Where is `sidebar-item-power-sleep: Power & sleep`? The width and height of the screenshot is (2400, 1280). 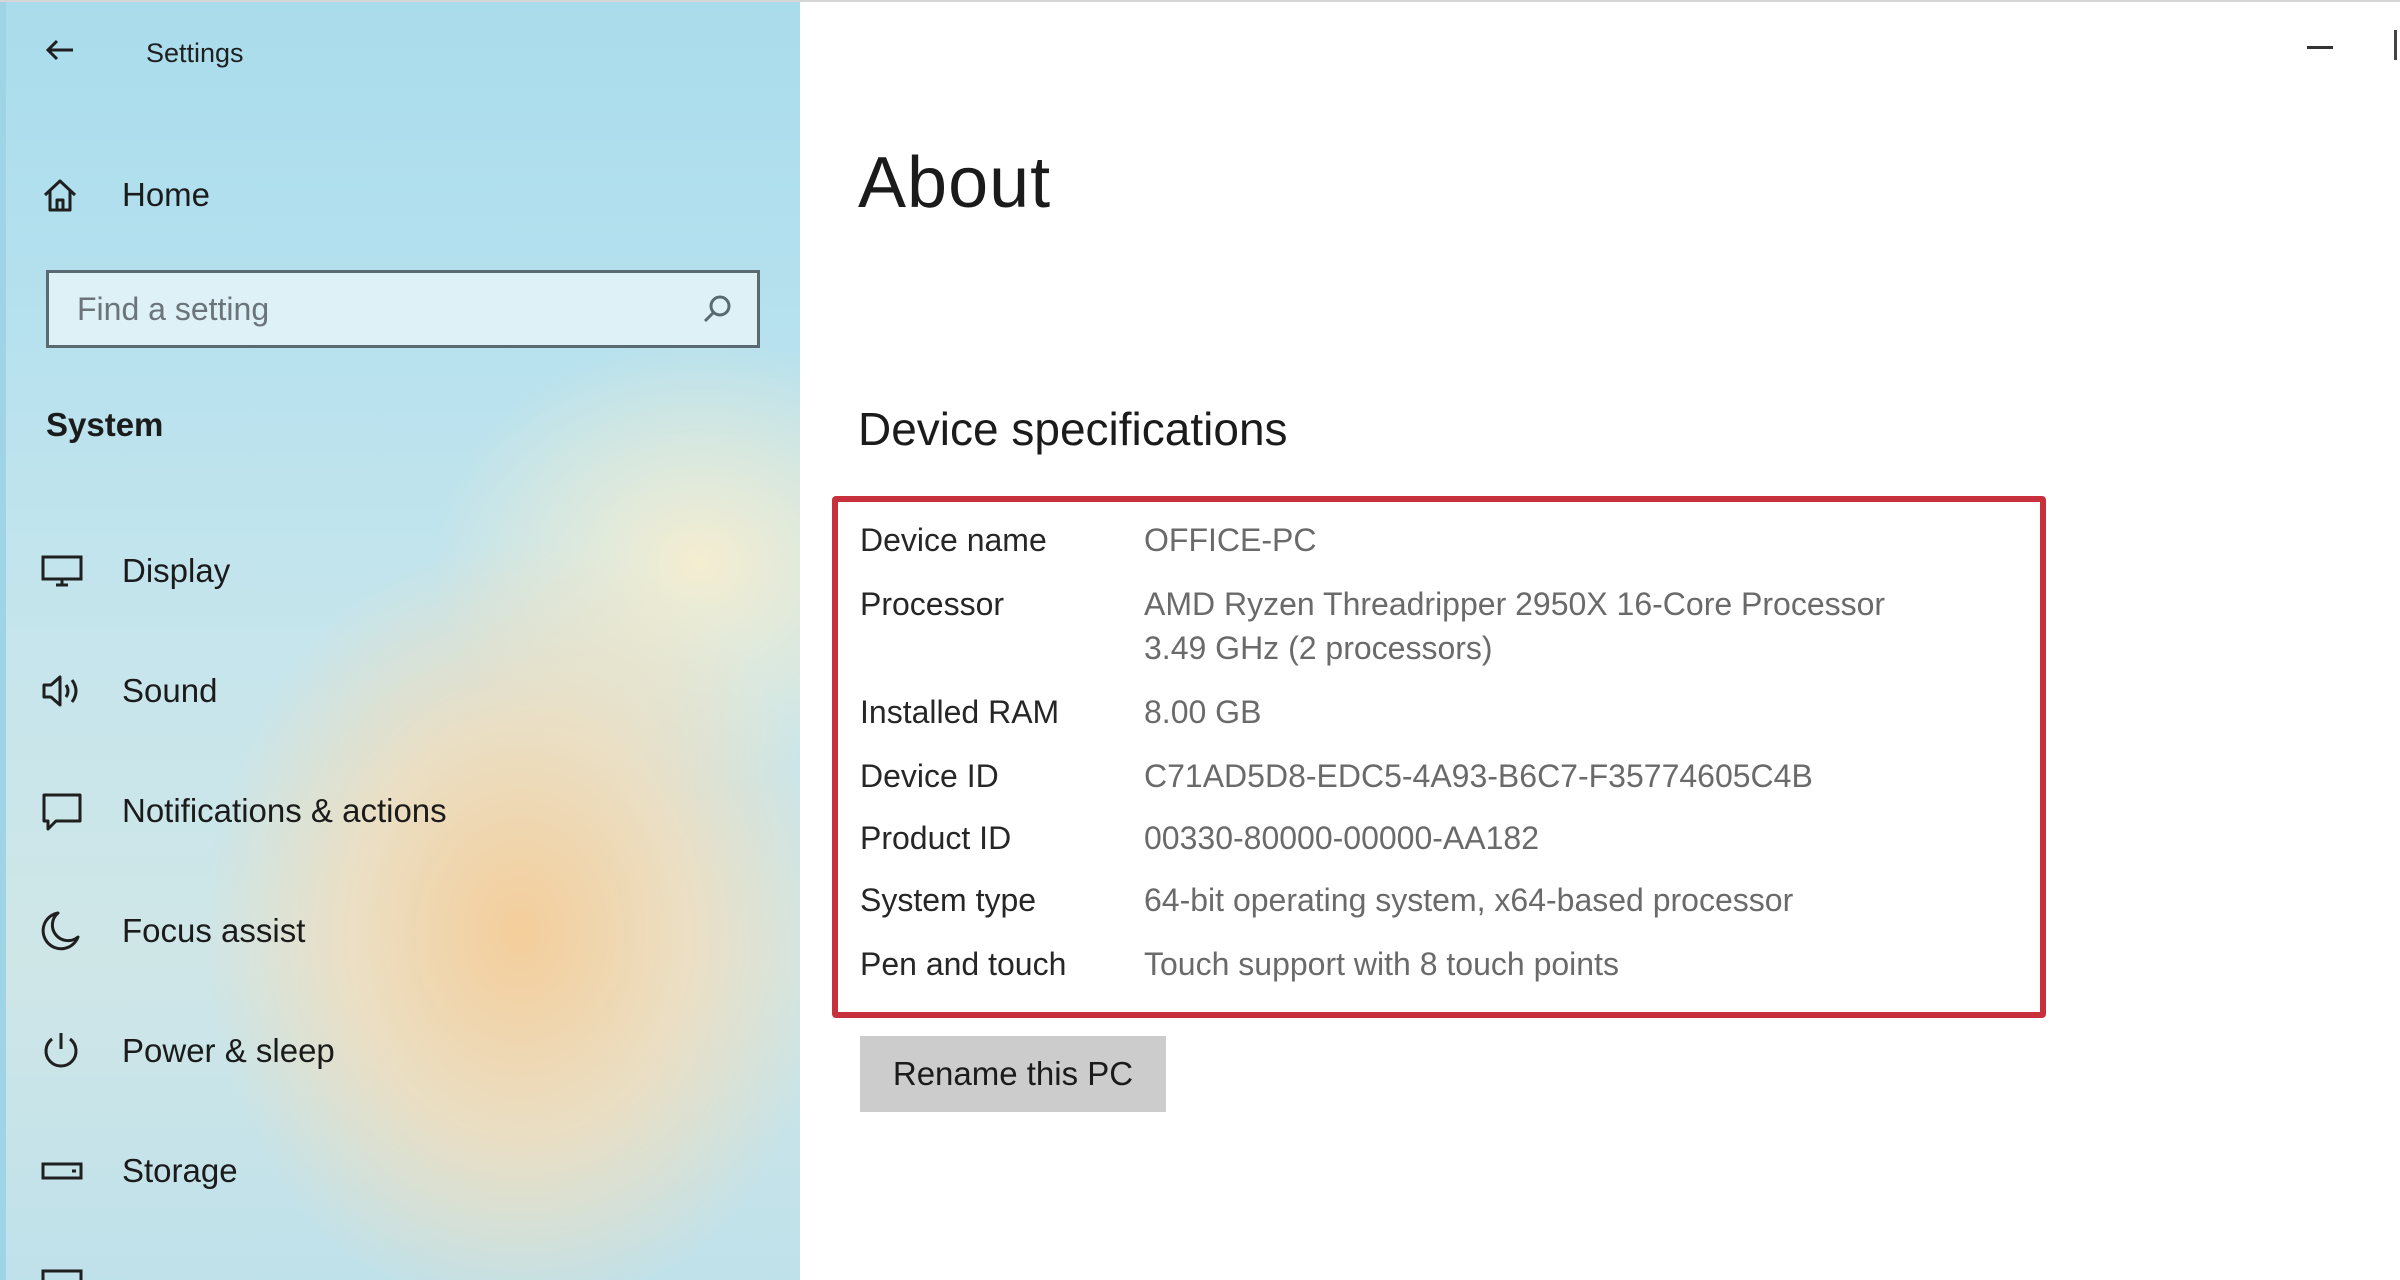
sidebar-item-power-sleep: Power & sleep is located at coordinates (410, 1051).